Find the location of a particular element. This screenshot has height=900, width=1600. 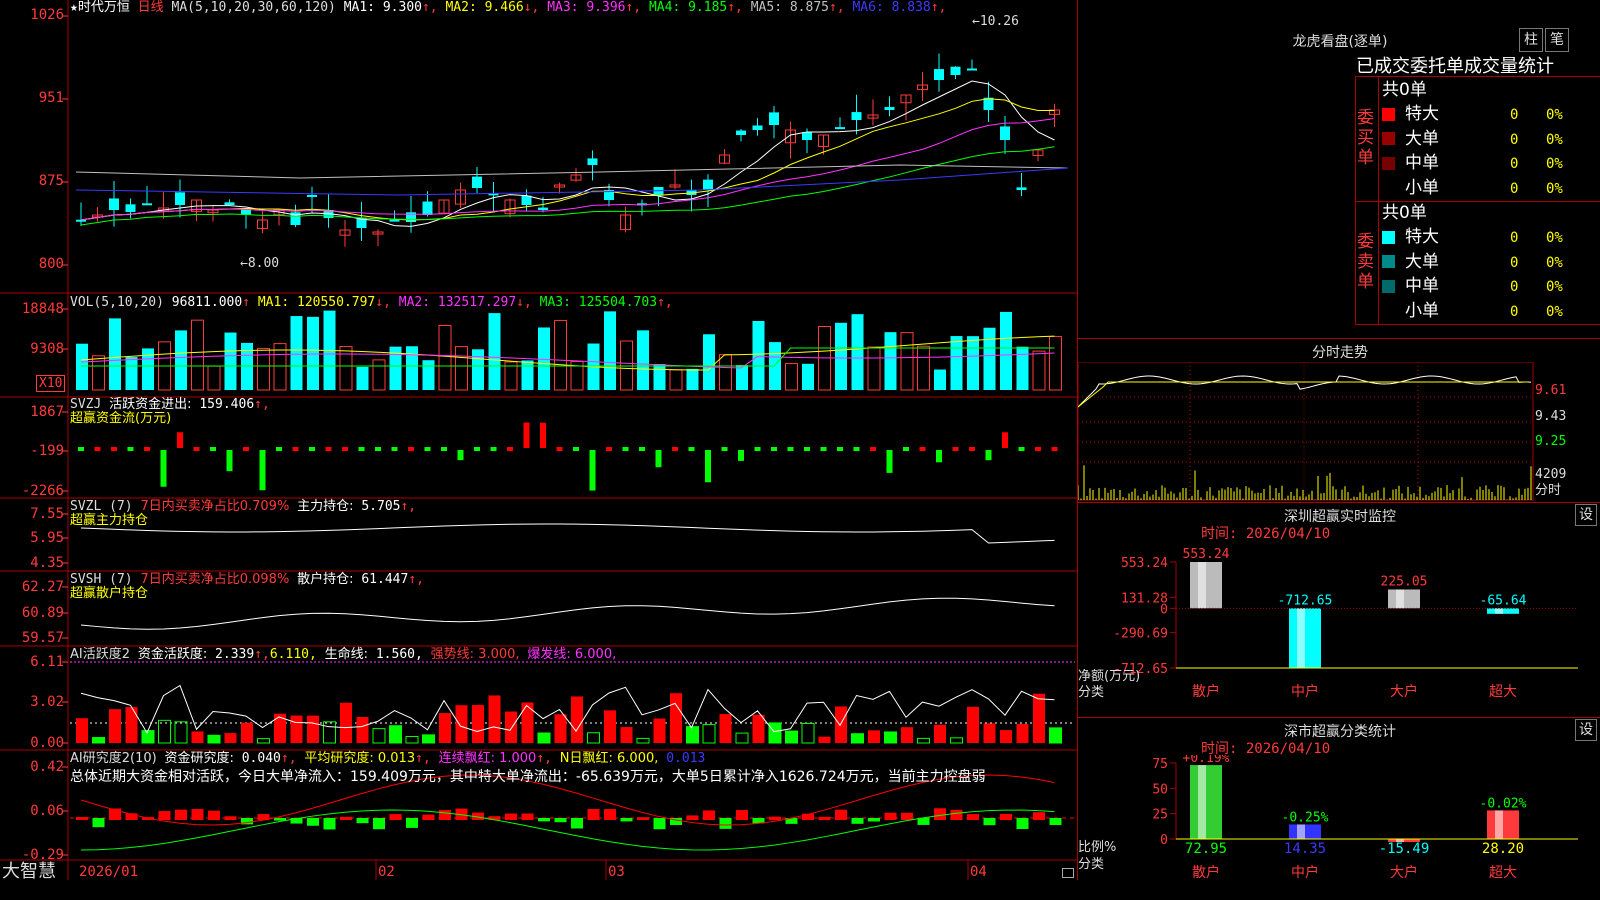

svzl-desc2: 主力持仓: is located at coordinates (325, 506).